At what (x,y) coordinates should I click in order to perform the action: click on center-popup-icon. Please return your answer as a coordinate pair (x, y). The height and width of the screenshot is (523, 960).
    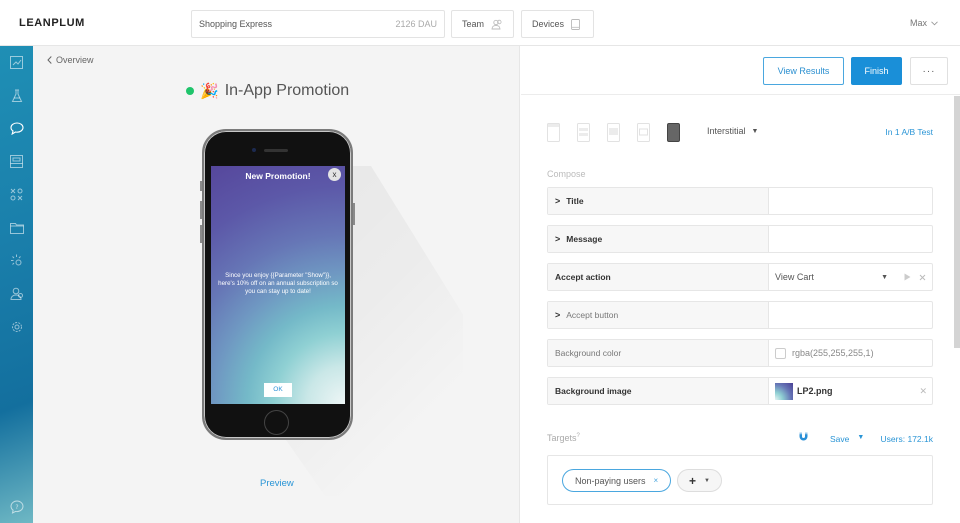
    Looking at the image, I should click on (592, 132).